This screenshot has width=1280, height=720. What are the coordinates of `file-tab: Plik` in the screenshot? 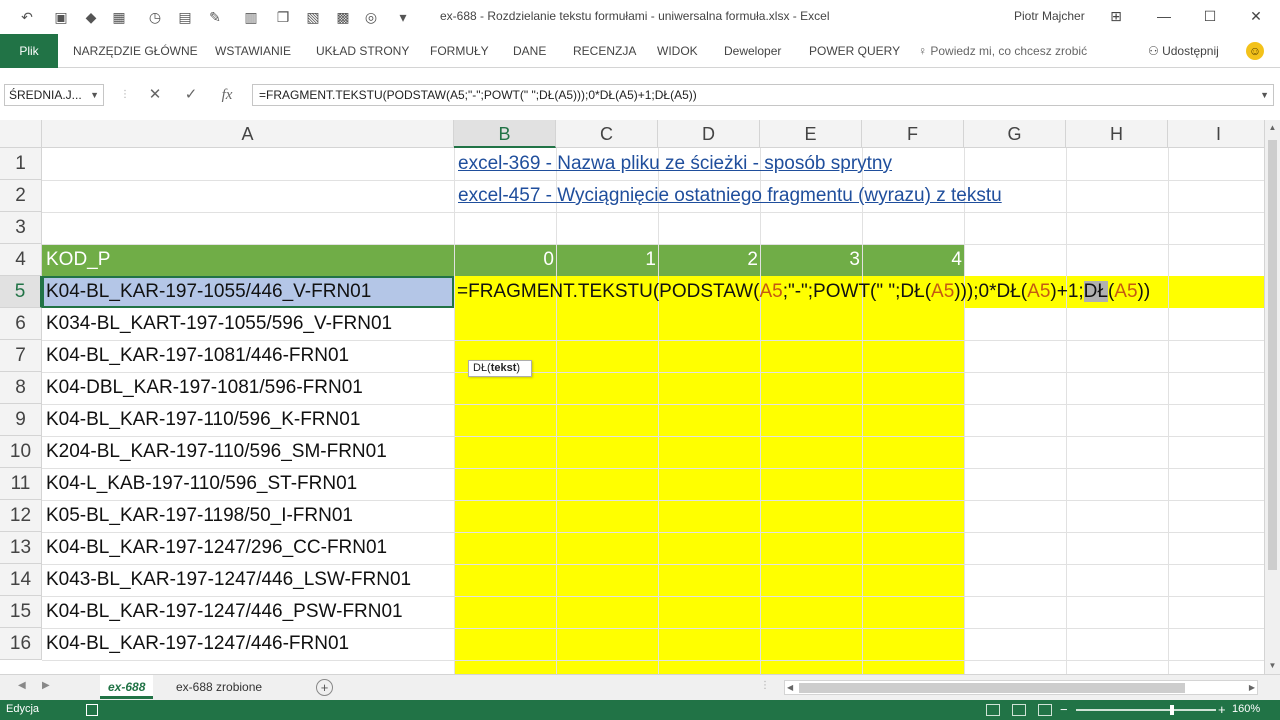 It's located at (29, 51).